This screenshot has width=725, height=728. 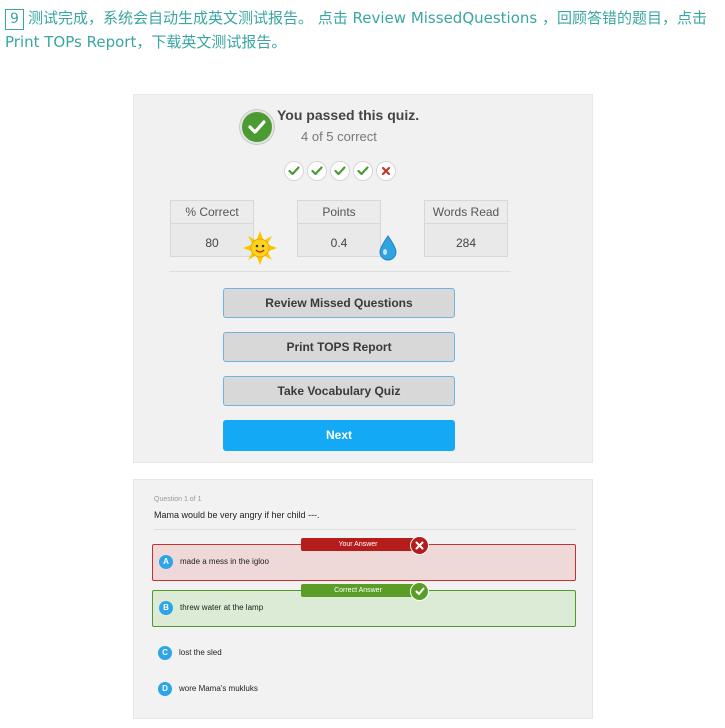 I want to click on correct-answer-tag: Correct Answer, so click(x=365, y=591).